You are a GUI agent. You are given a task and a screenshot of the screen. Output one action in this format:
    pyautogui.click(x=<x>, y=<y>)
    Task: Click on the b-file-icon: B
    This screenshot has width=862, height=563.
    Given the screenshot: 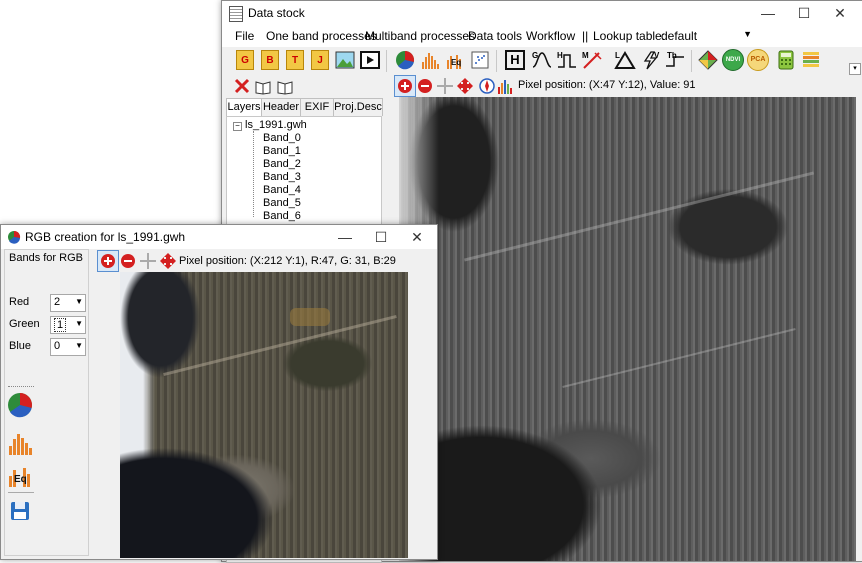 What is the action you would take?
    pyautogui.click(x=270, y=60)
    